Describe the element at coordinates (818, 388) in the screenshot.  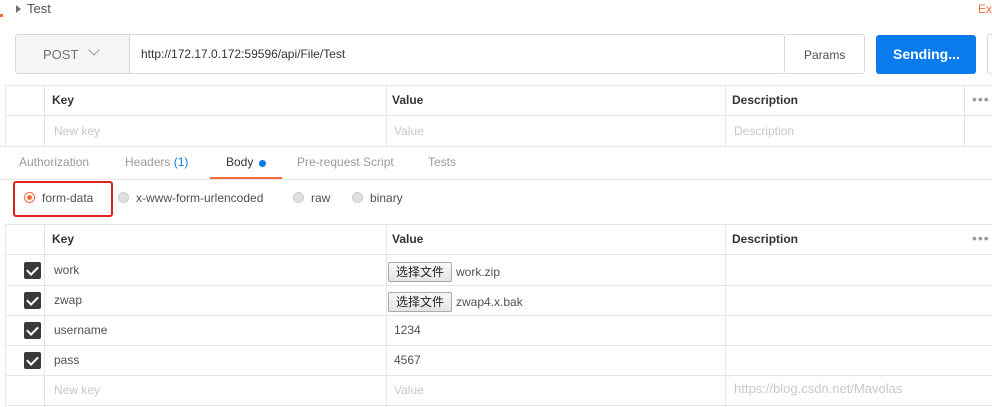
I see `watermark: https://blog.csdn.net/Mavolas` at that location.